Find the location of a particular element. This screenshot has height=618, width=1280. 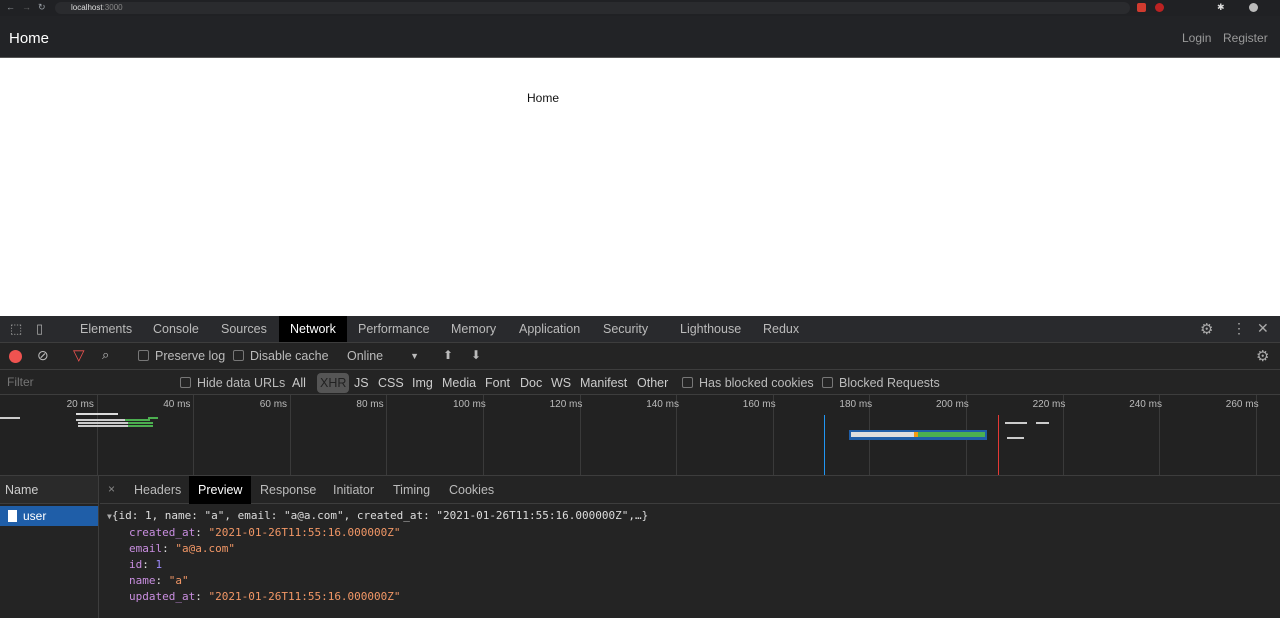

filter-other: Other is located at coordinates (652, 383).